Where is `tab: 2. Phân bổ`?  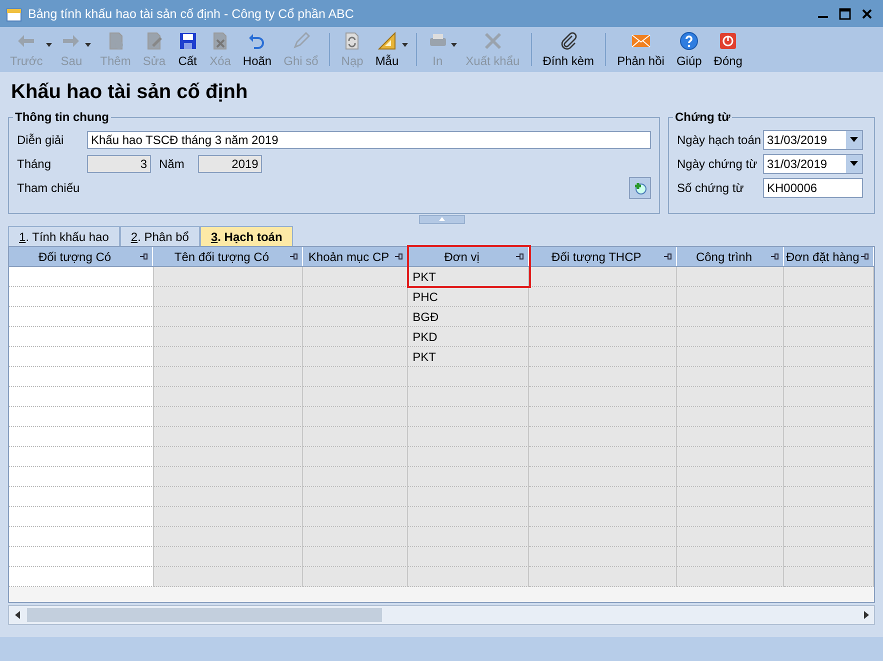 tab: 2. Phân bổ is located at coordinates (160, 236).